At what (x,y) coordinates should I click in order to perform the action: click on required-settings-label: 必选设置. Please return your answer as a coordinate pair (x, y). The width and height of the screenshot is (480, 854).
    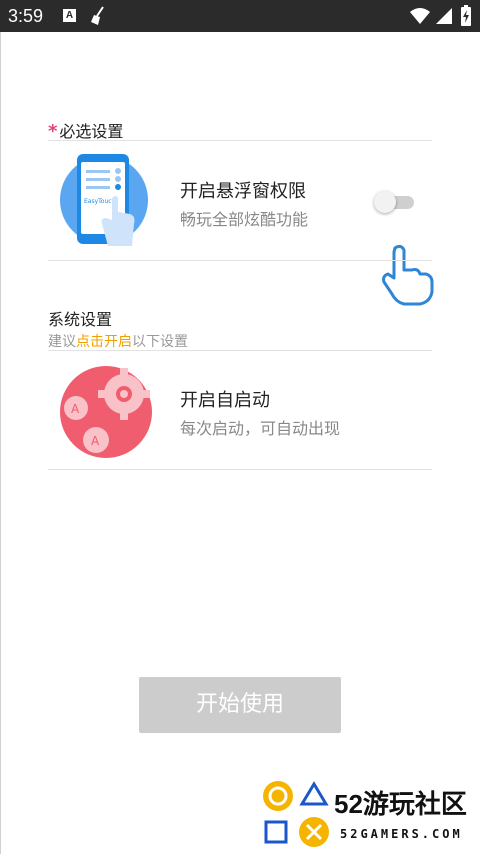
    Looking at the image, I should click on (91, 131).